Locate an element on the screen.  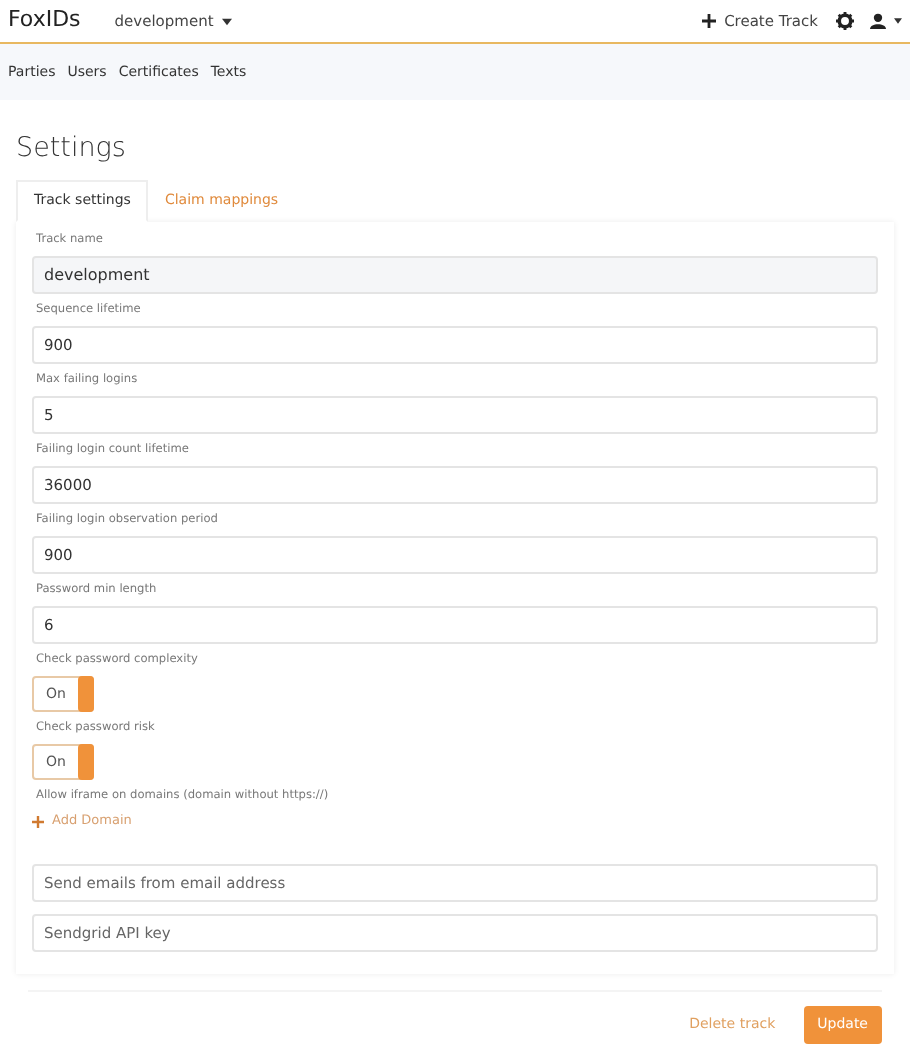
input-field: development is located at coordinates (455, 274).